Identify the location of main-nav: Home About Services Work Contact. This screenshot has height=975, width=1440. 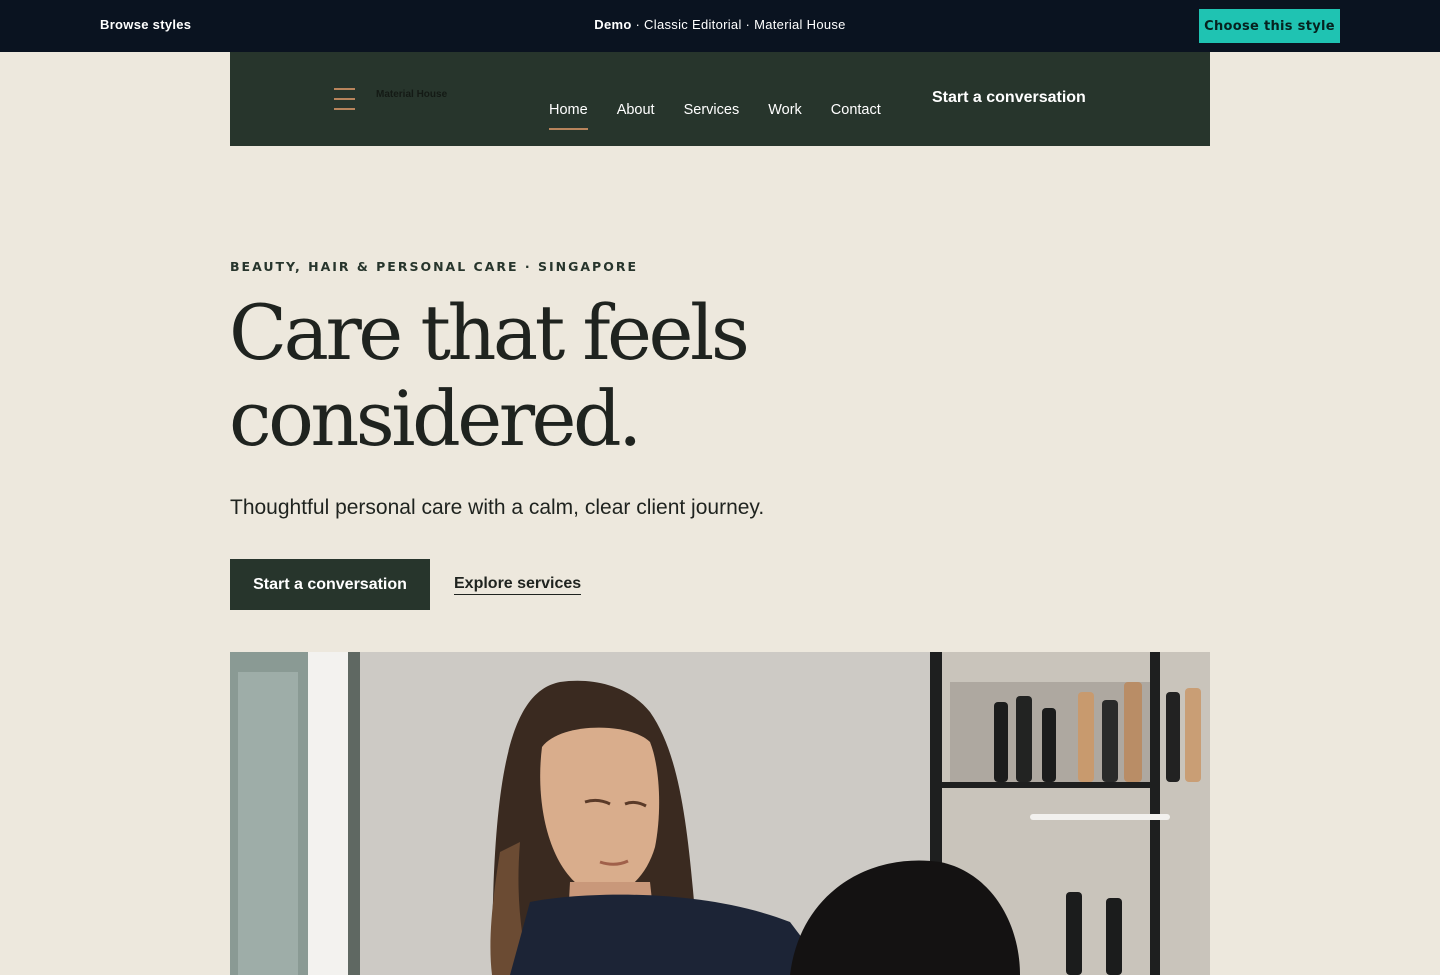
(729, 116).